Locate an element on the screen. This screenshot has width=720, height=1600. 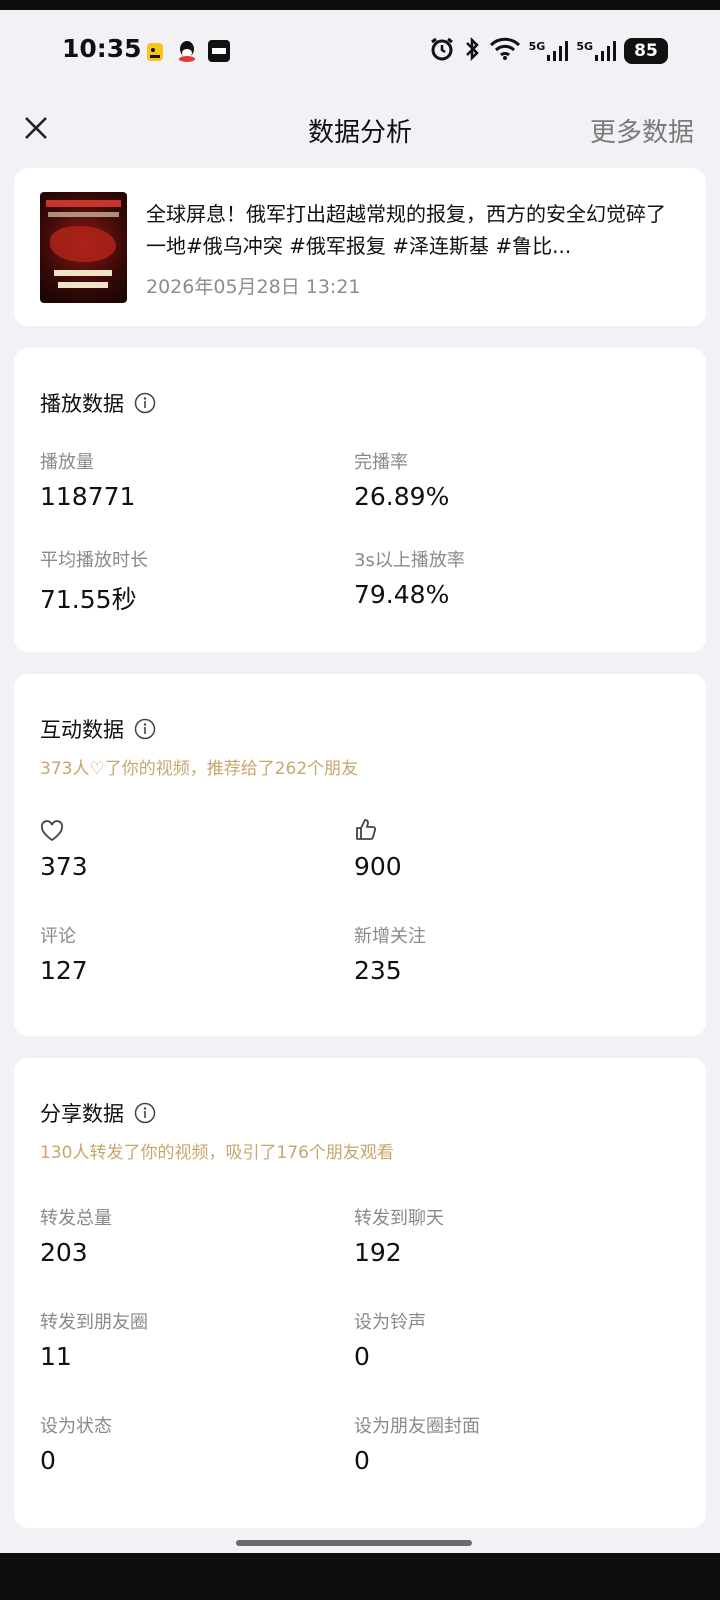
metric-value: 26.89% is located at coordinates (402, 496).